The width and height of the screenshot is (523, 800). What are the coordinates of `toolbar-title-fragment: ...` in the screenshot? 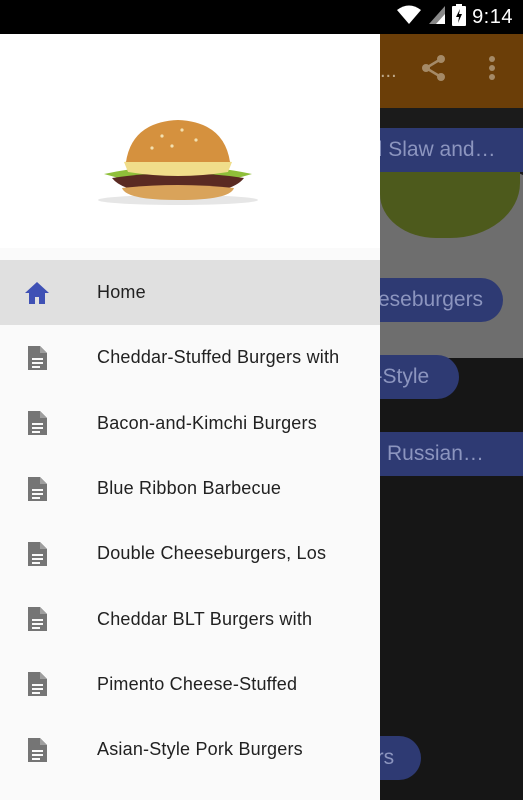 It's located at (388, 71).